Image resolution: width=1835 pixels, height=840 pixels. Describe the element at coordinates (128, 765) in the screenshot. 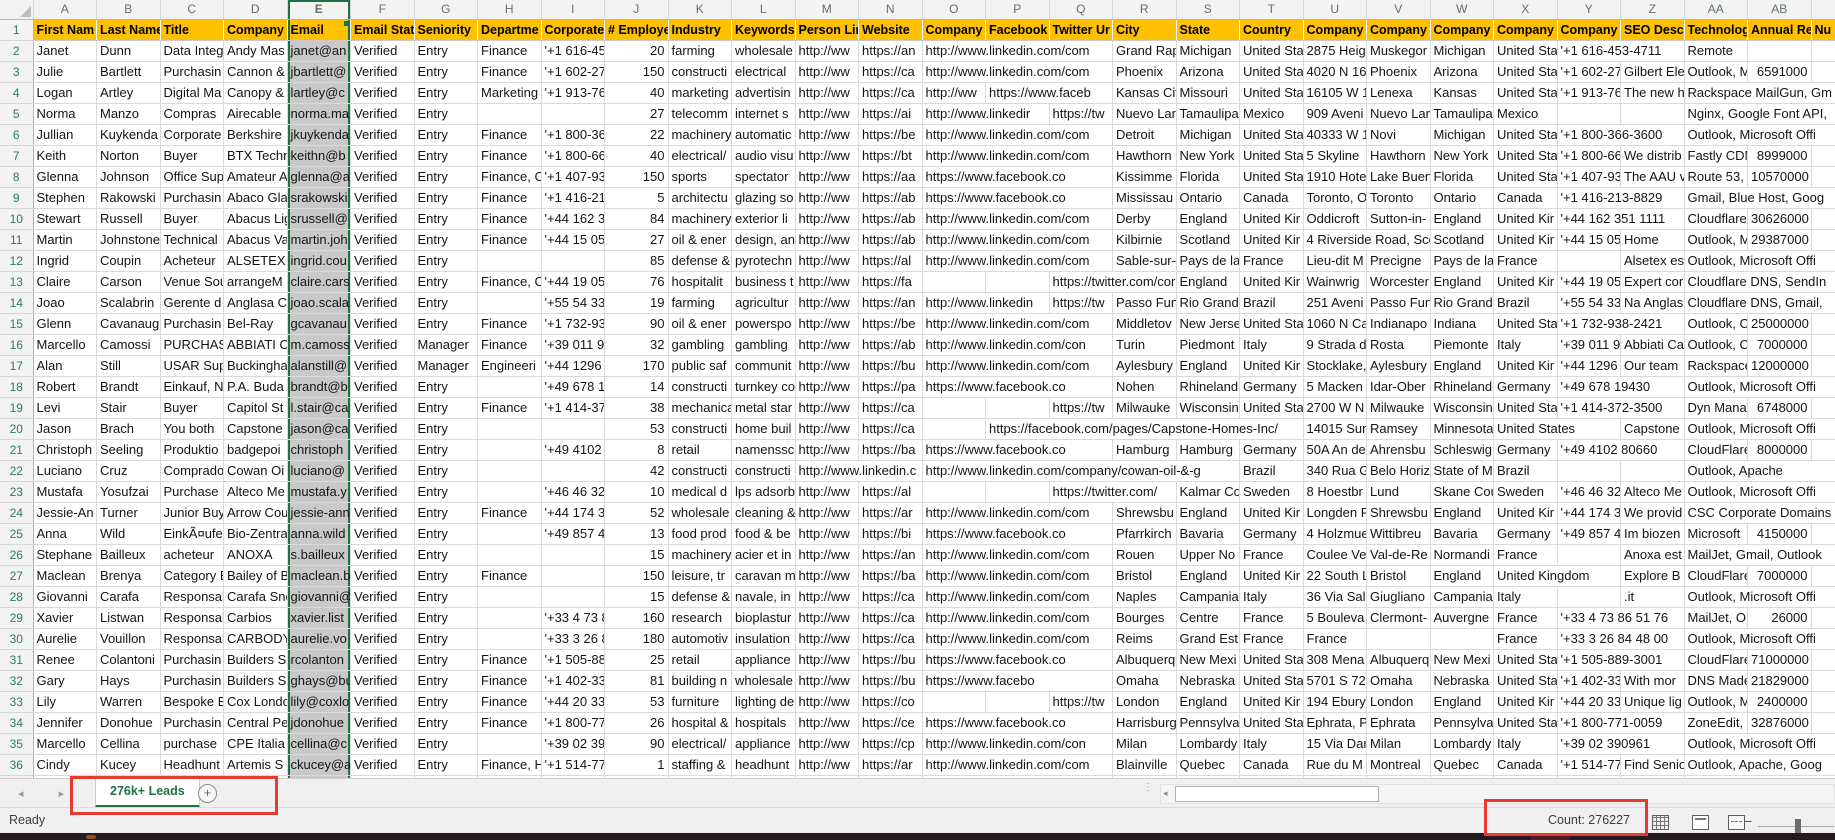

I see `cell: Kucey` at that location.